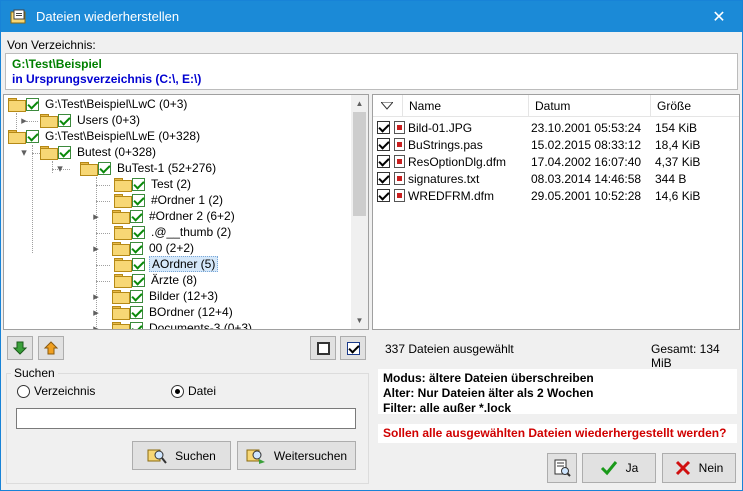 This screenshot has width=743, height=491. I want to click on tree-item: G:\Test\Beispiel\LwC (0+3), so click(97, 104).